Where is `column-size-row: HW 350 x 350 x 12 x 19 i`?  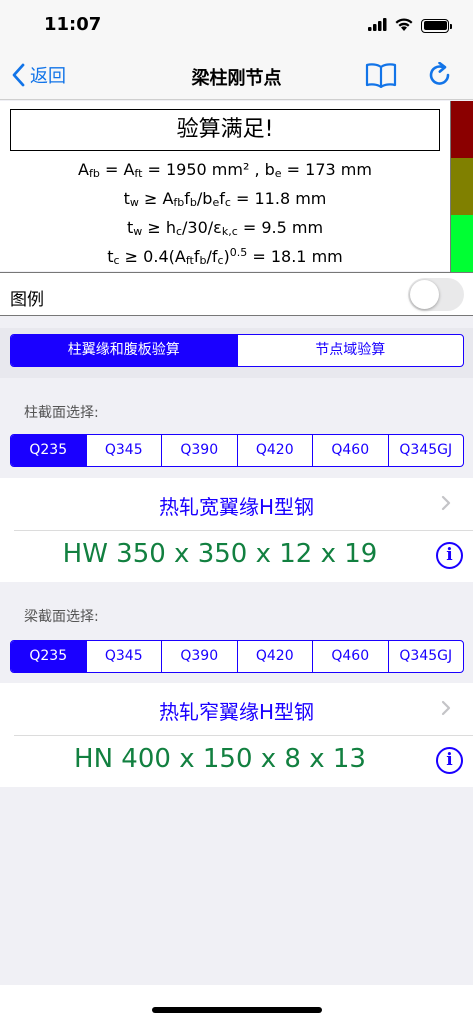
column-size-row: HW 350 x 350 x 12 x 19 i is located at coordinates (236, 556).